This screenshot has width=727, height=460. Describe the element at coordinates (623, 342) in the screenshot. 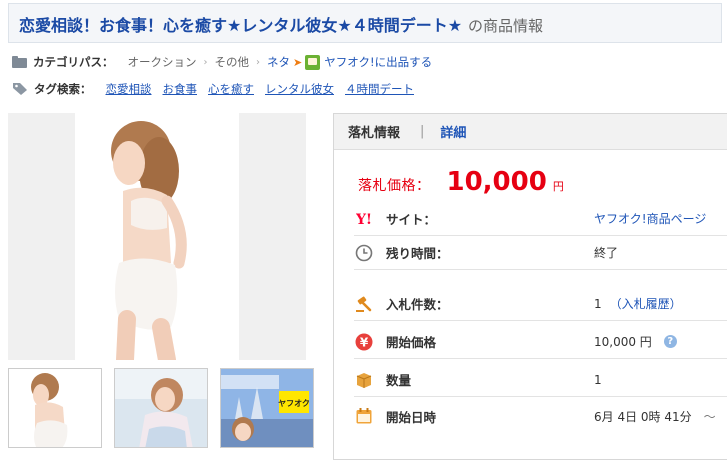

I see `start-price-value: 10,000 円` at that location.